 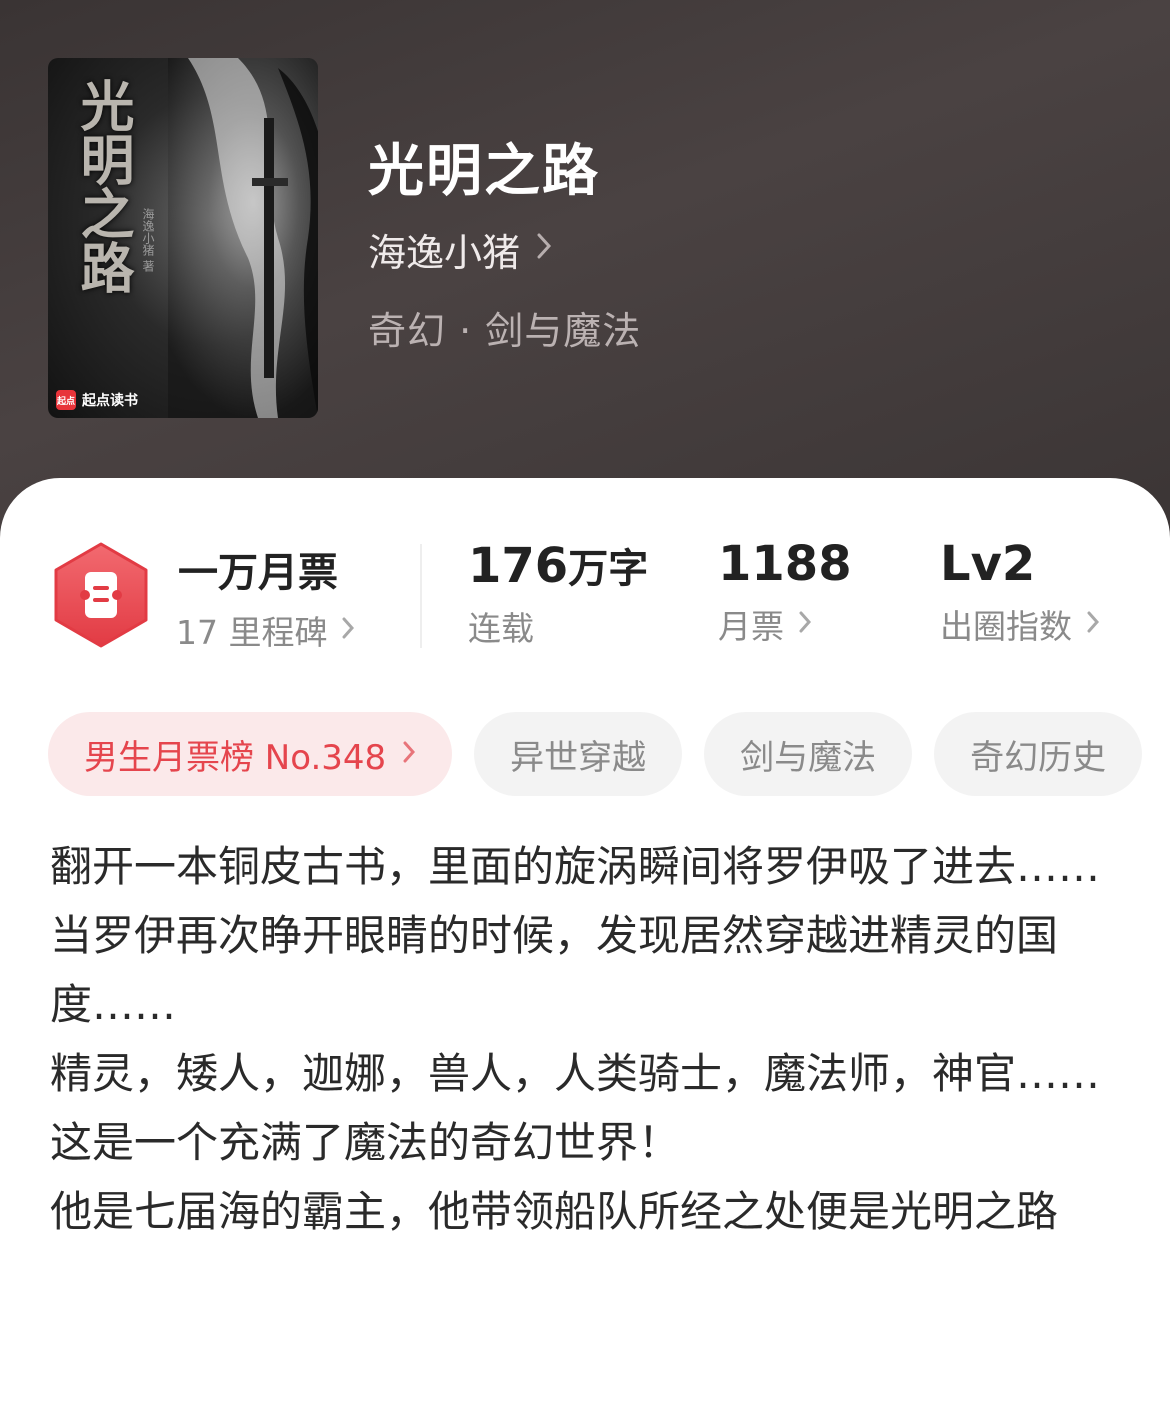 What do you see at coordinates (444, 253) in the screenshot?
I see `author-name: 海逸小猪` at bounding box center [444, 253].